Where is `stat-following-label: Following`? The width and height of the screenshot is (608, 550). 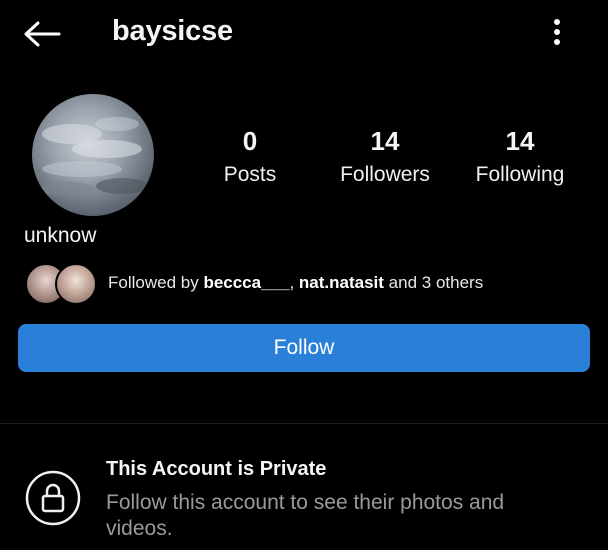
stat-following-label: Following is located at coordinates (520, 174).